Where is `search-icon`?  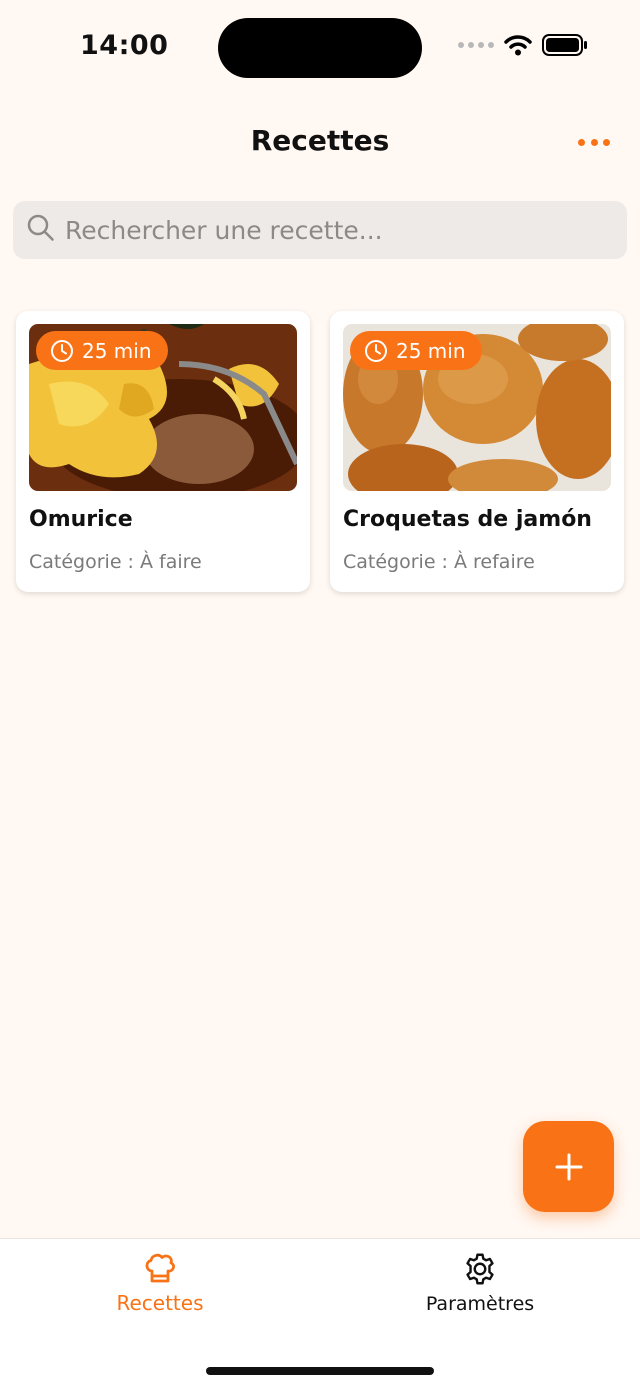 search-icon is located at coordinates (40, 227).